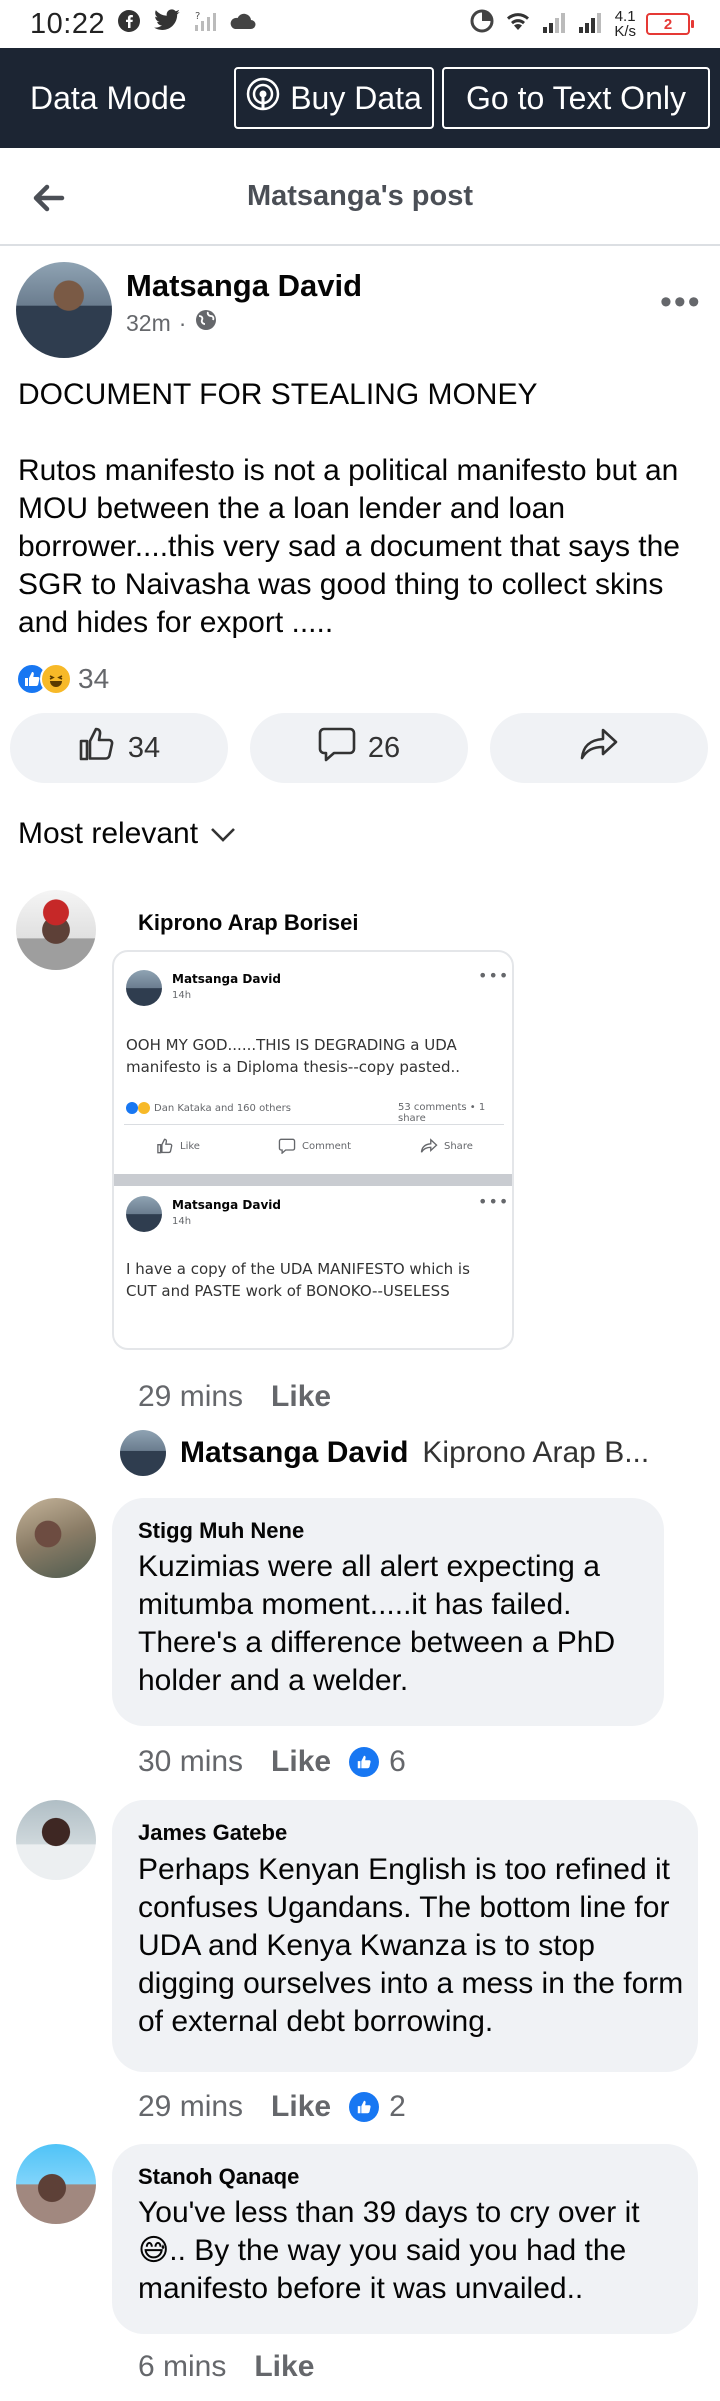 The height and width of the screenshot is (2401, 720). I want to click on comment-like-count: 6, so click(397, 1761).